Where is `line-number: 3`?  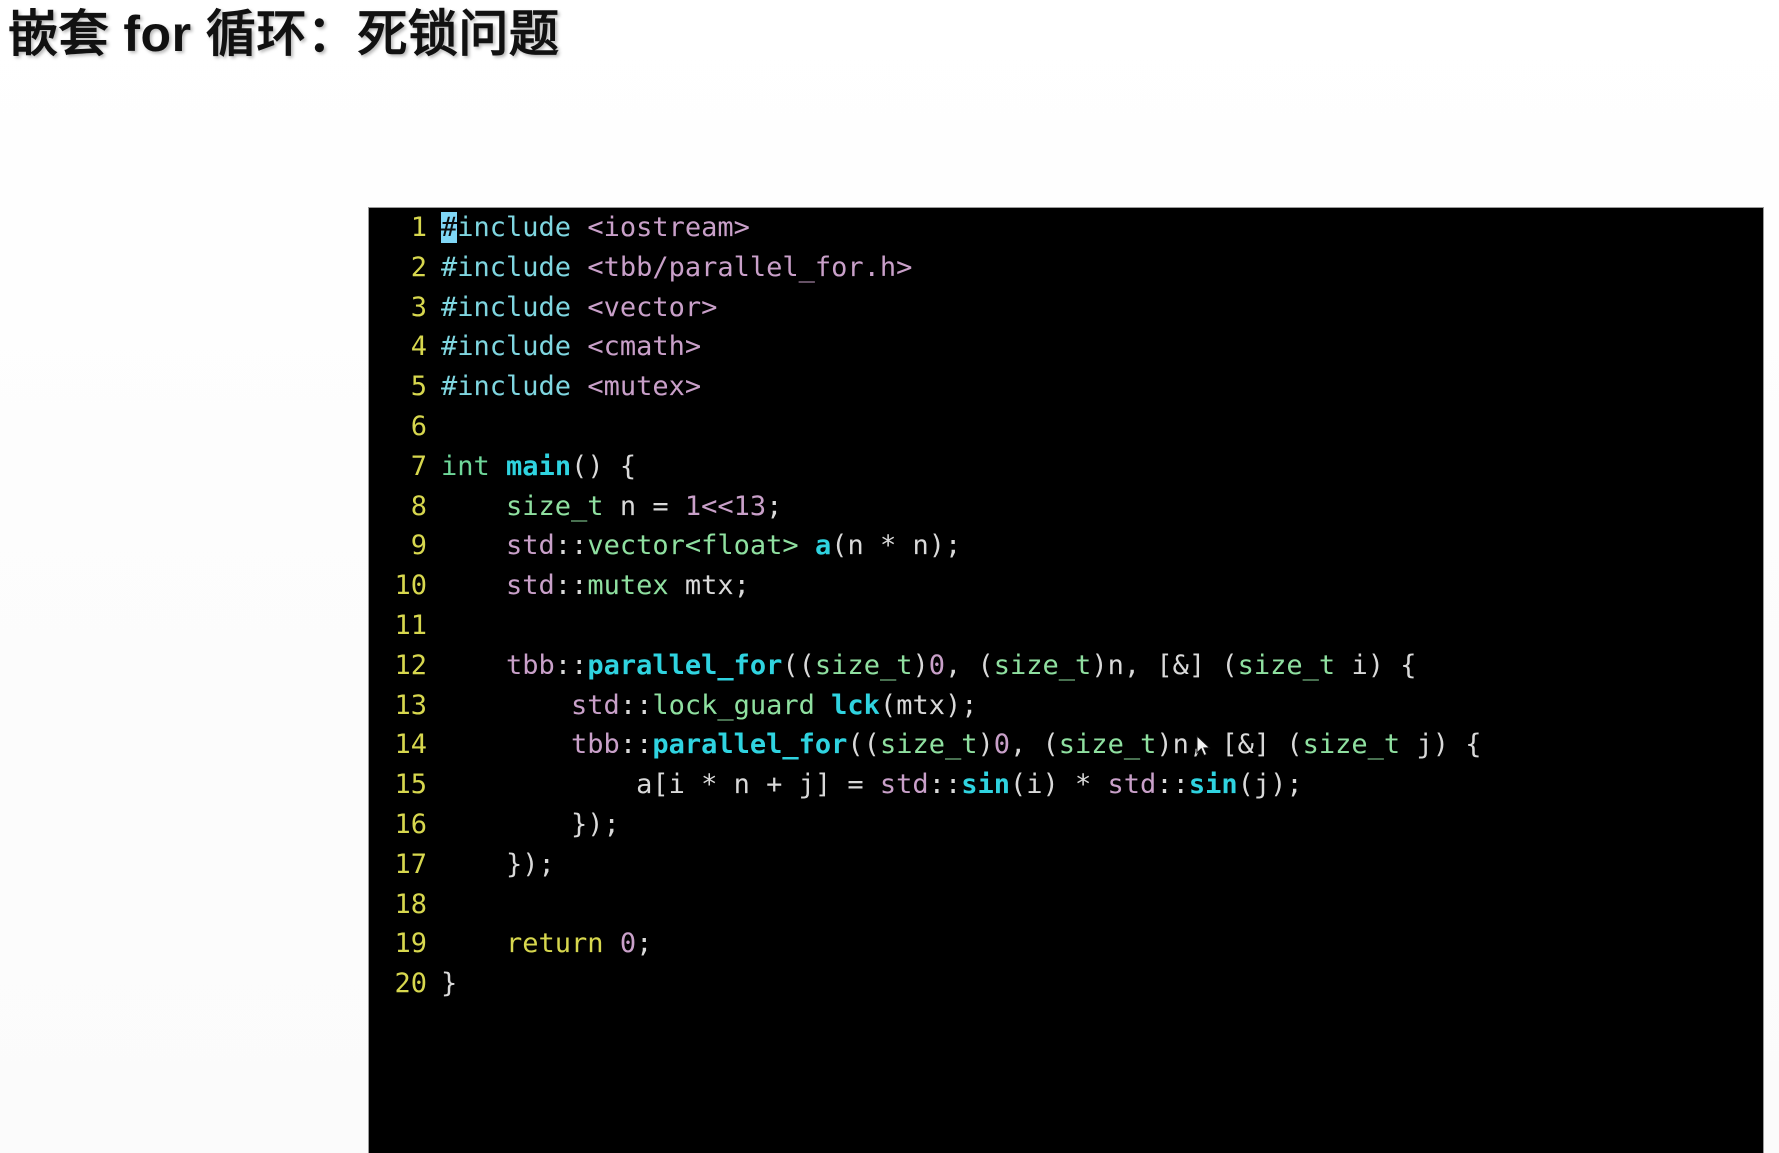
line-number: 3 is located at coordinates (418, 307).